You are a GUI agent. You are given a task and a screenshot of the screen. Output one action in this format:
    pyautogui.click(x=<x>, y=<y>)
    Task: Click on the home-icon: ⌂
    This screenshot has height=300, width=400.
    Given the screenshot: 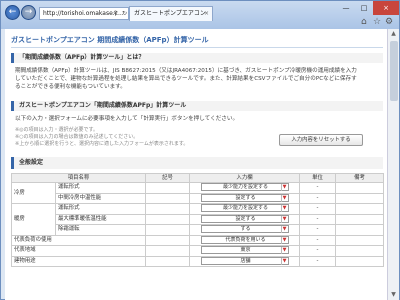 What is the action you would take?
    pyautogui.click(x=364, y=22)
    